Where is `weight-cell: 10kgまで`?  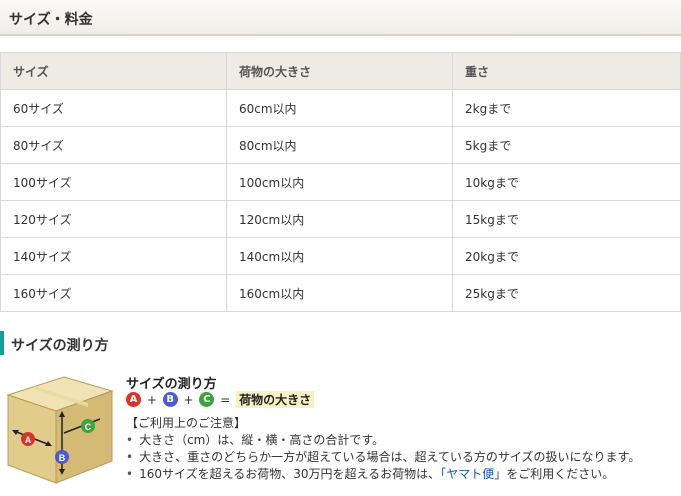
weight-cell: 10kgまで is located at coordinates (566, 182).